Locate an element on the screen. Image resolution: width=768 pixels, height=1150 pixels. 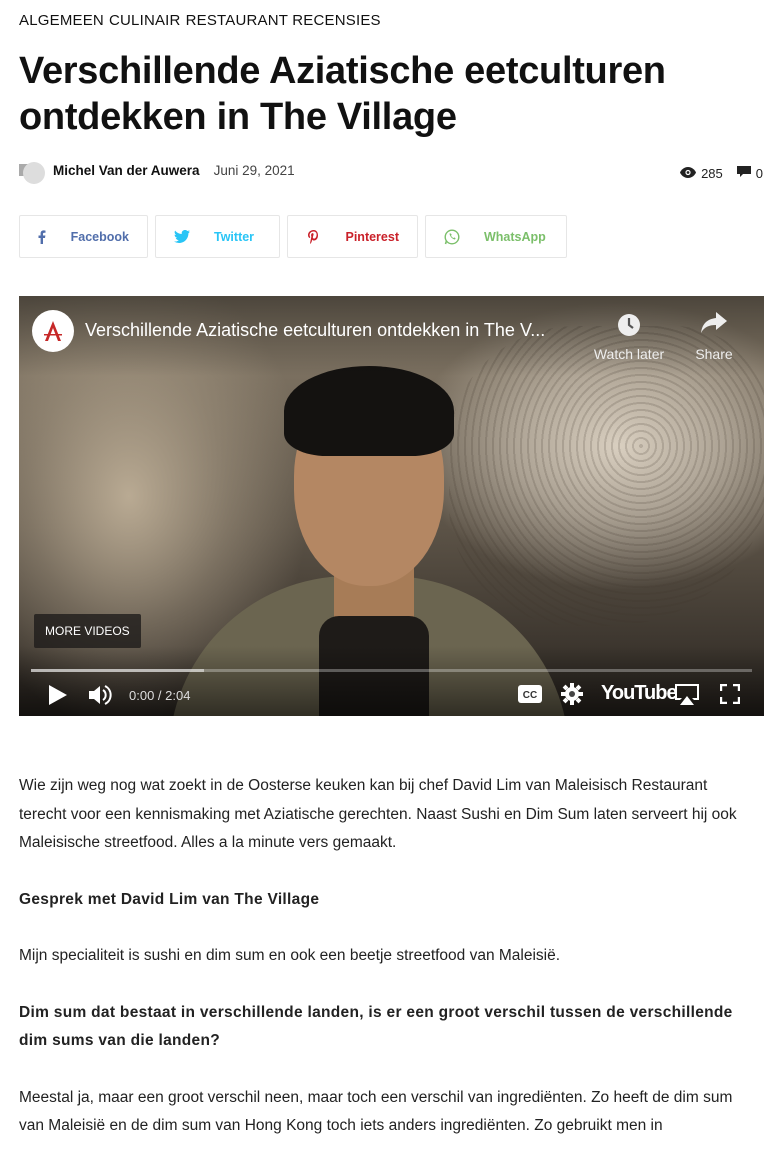
svg-text: CC is located at coordinates (530, 695).